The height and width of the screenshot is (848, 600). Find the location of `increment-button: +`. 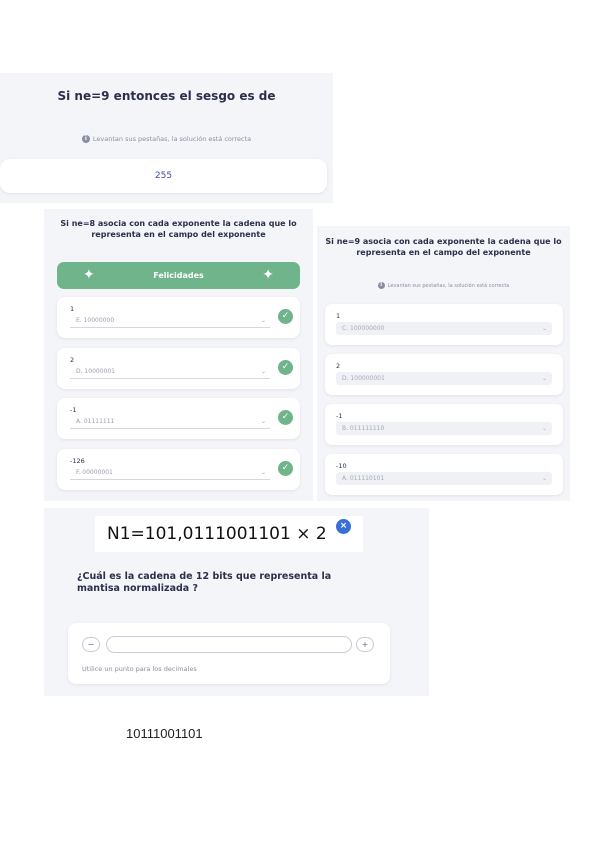

increment-button: + is located at coordinates (365, 644).